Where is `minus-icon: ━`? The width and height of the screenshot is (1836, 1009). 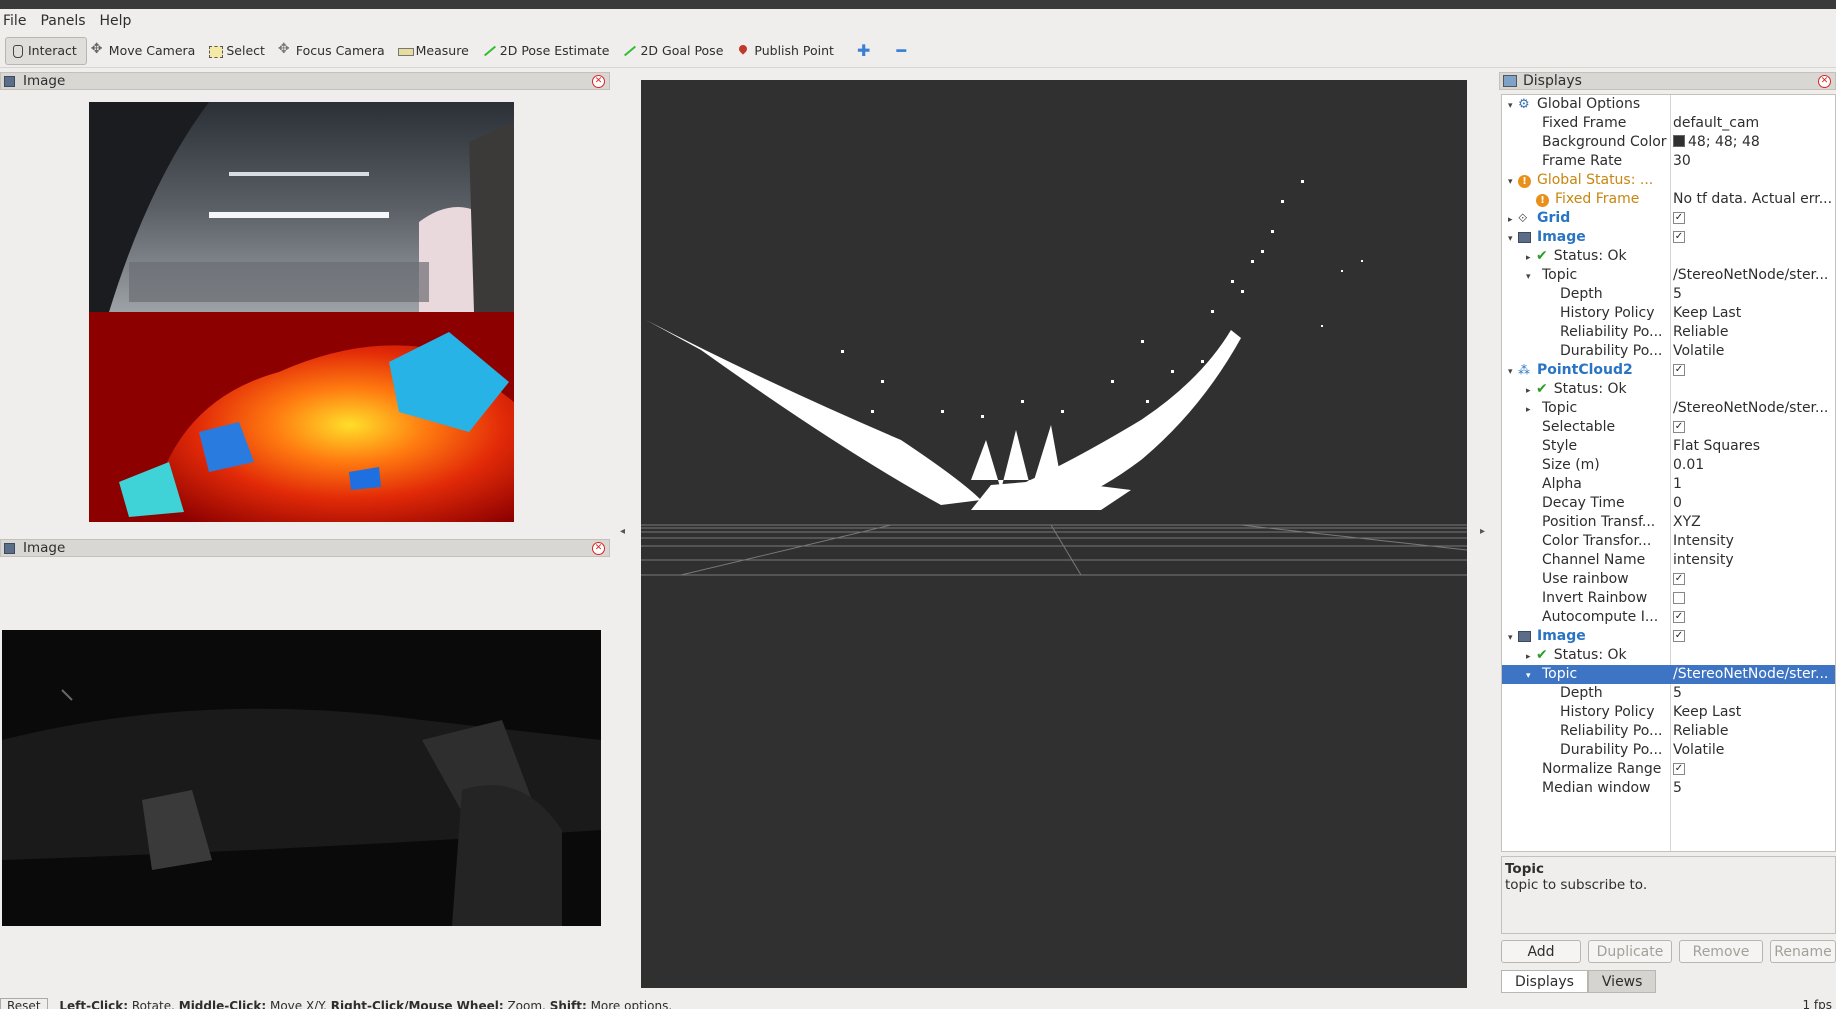 minus-icon: ━ is located at coordinates (901, 50).